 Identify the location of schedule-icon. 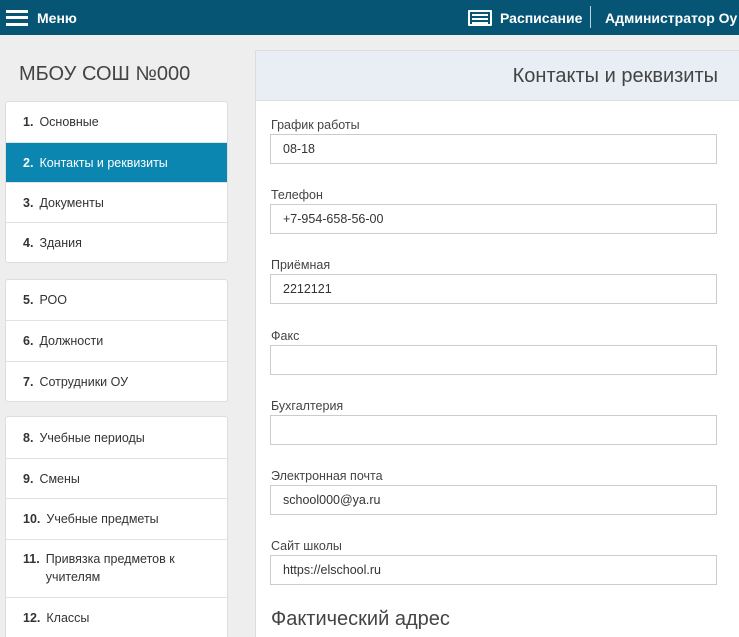
(480, 17).